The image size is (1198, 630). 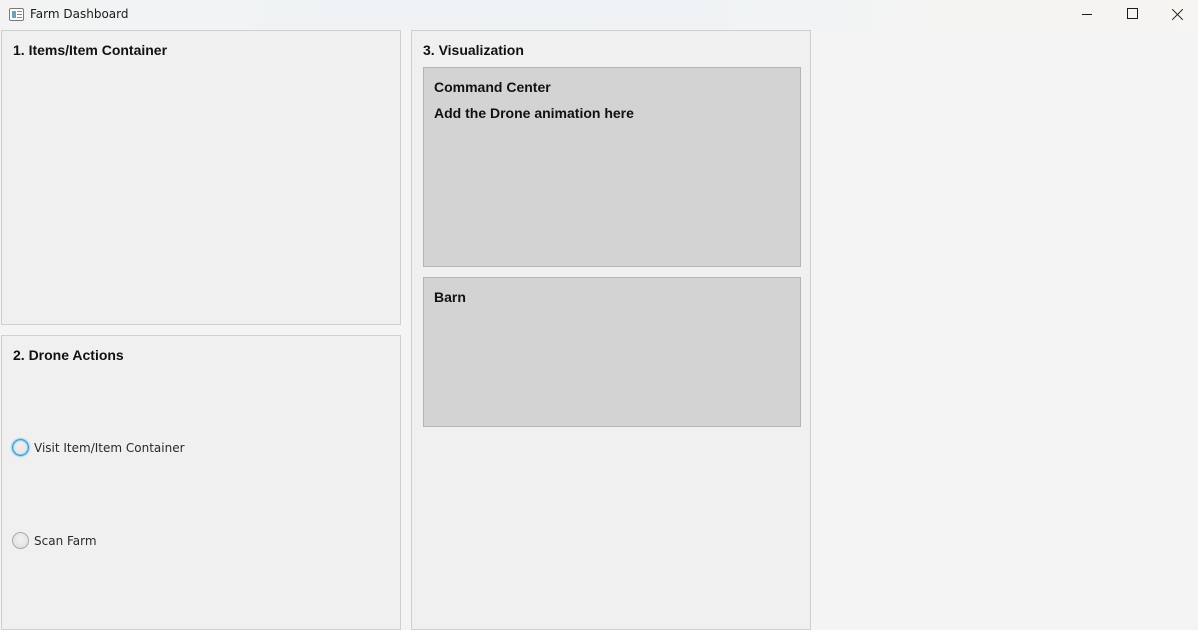 I want to click on close-button, so click(x=1176, y=15).